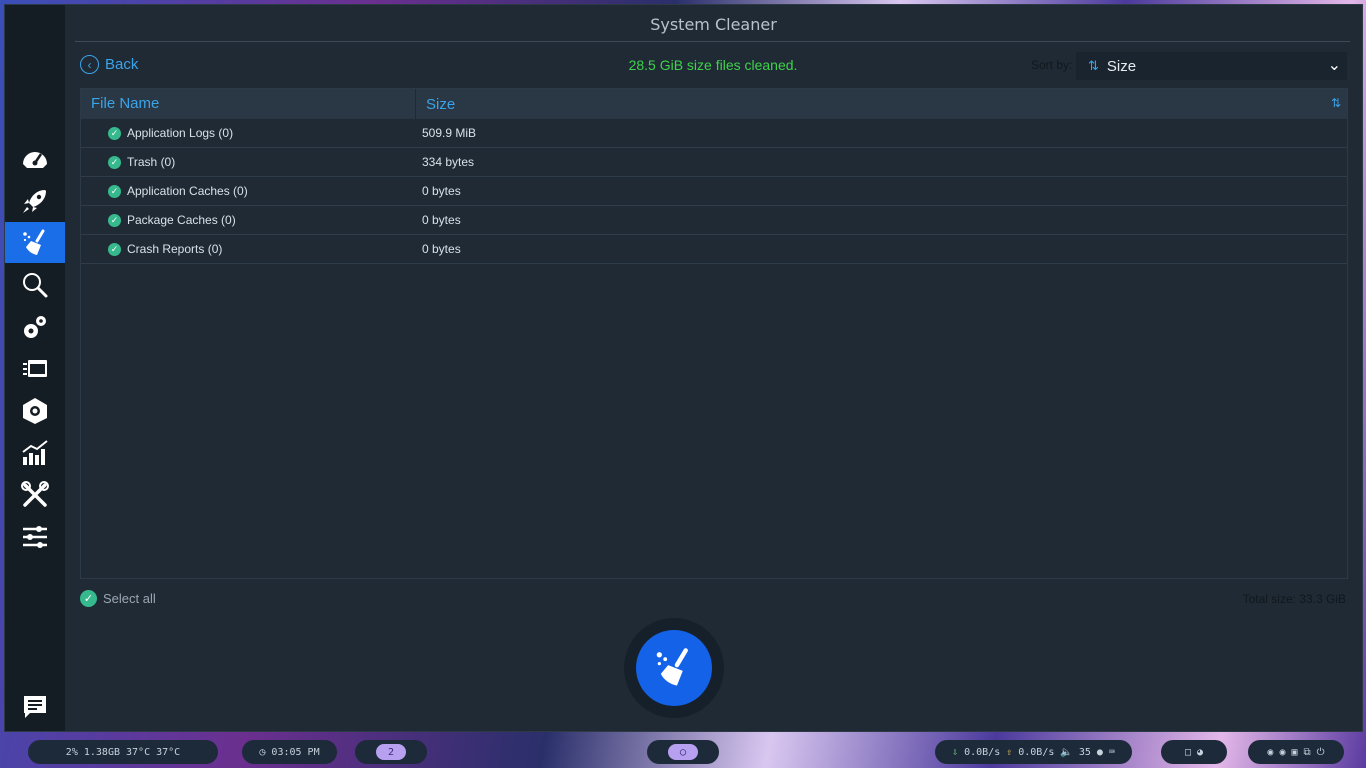 The image size is (1366, 768). I want to click on bar-chart-icon, so click(35, 452).